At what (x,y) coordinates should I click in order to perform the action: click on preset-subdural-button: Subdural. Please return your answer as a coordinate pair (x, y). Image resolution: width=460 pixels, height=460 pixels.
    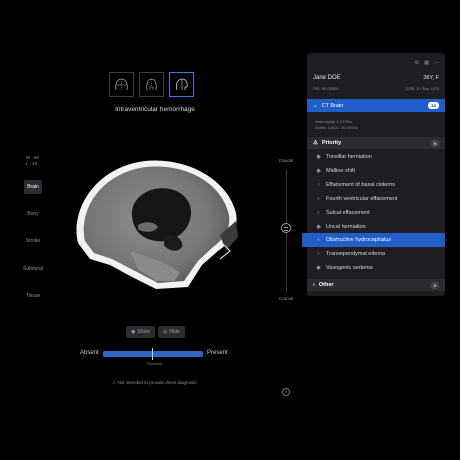
    Looking at the image, I should click on (33, 269).